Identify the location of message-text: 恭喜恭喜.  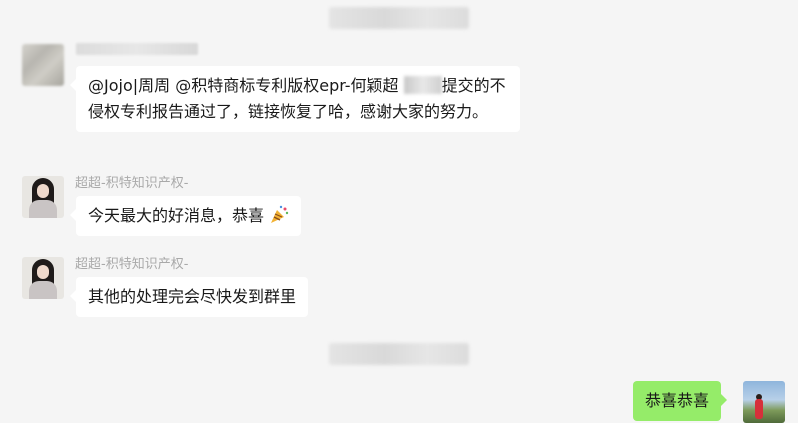
(677, 400).